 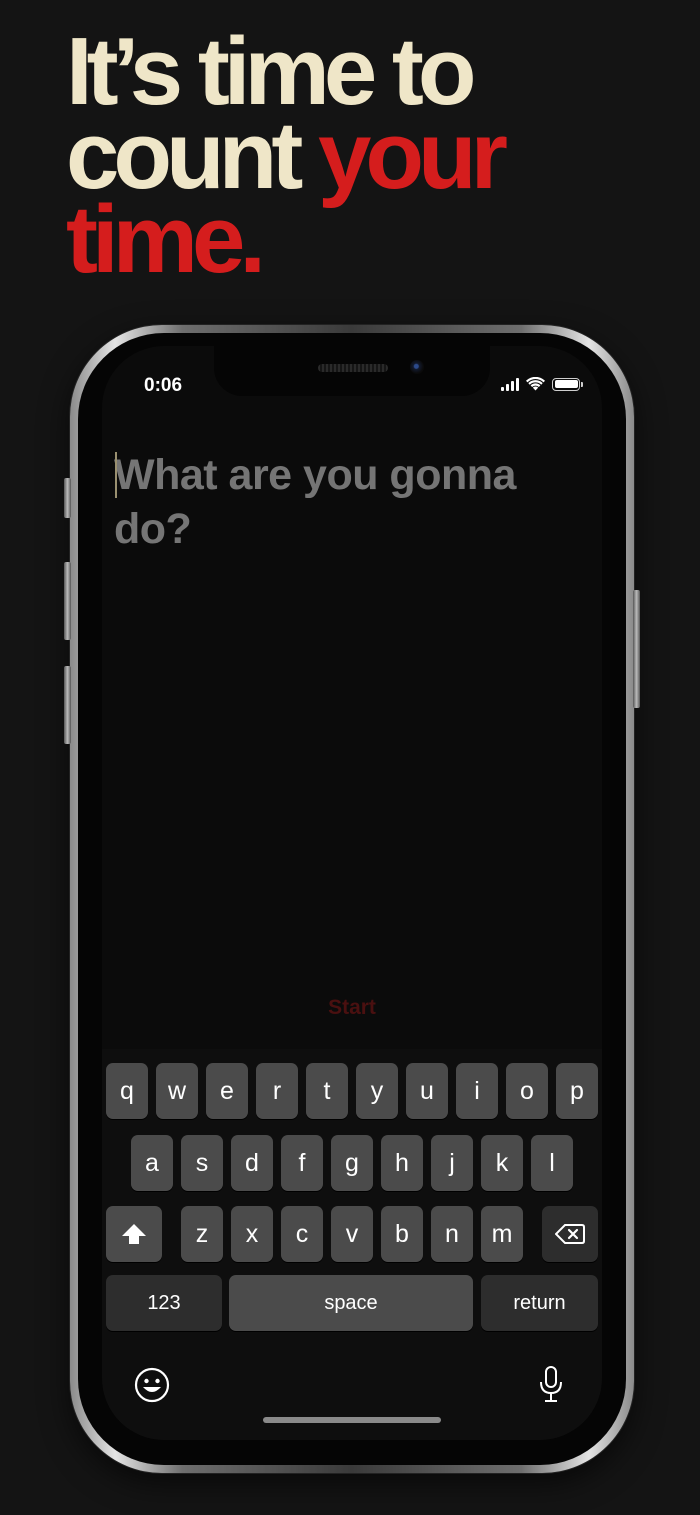 I want to click on microphone-icon, so click(x=551, y=1385).